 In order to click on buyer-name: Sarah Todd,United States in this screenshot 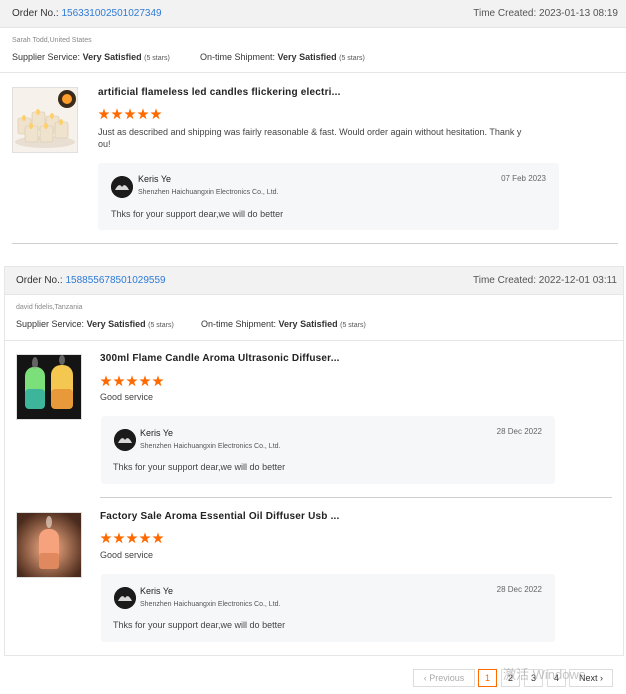, I will do `click(52, 40)`.